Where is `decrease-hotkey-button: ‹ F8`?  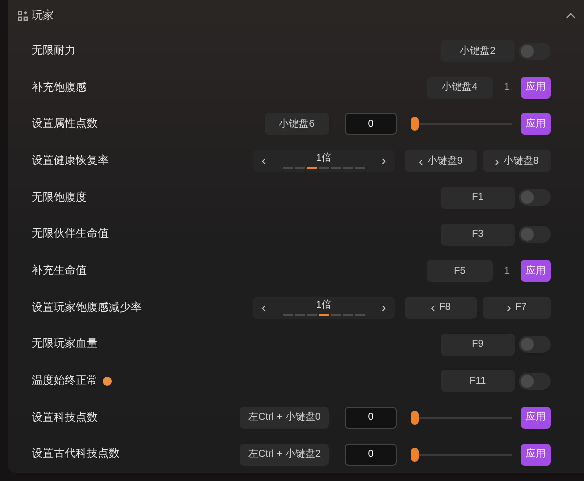
decrease-hotkey-button: ‹ F8 is located at coordinates (441, 307).